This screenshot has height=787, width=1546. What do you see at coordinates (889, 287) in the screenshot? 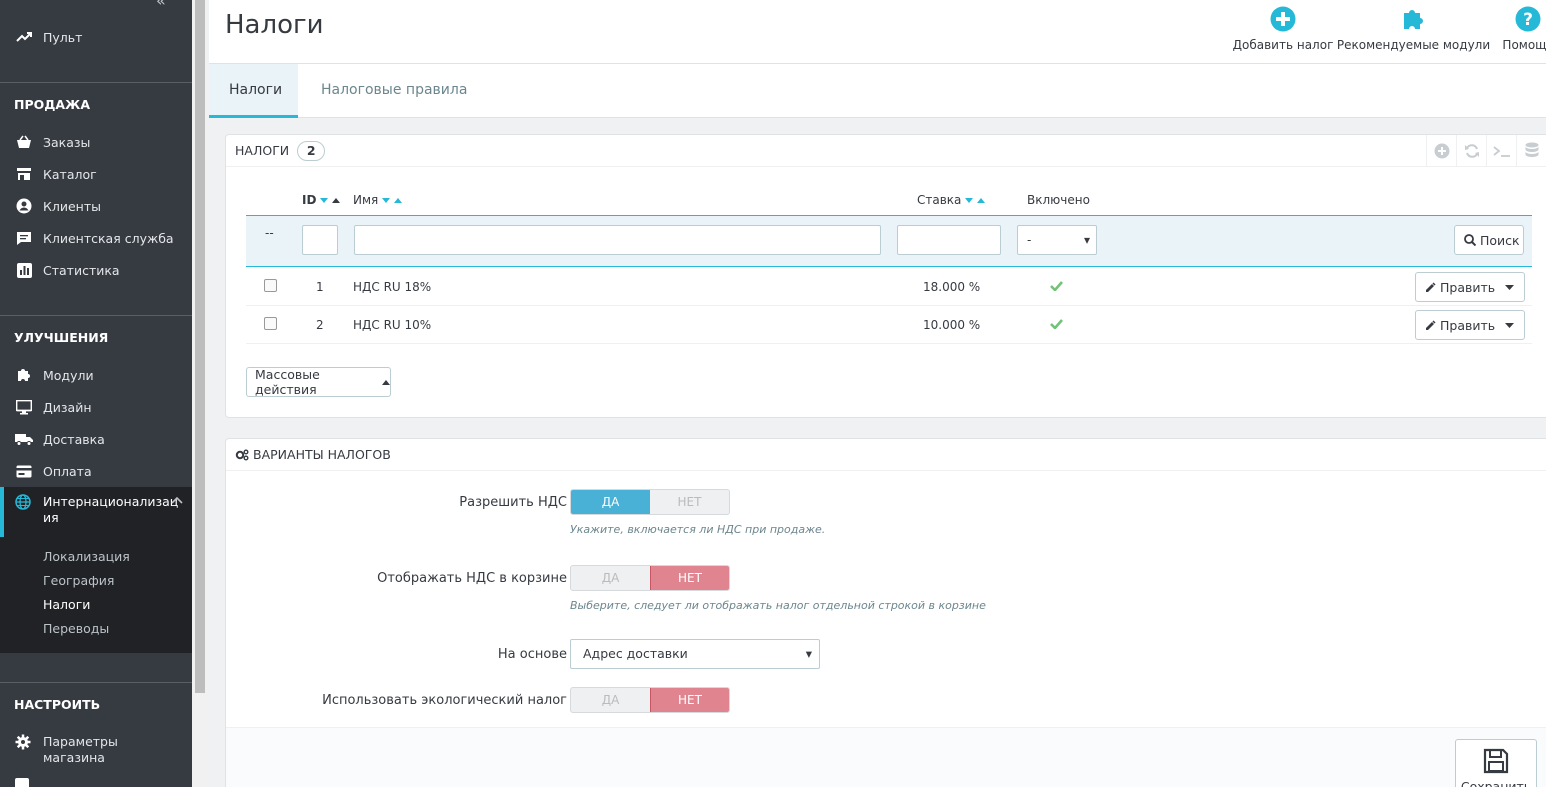
I see `table-row: 1 НДС RU 18% 18.000 % Править` at bounding box center [889, 287].